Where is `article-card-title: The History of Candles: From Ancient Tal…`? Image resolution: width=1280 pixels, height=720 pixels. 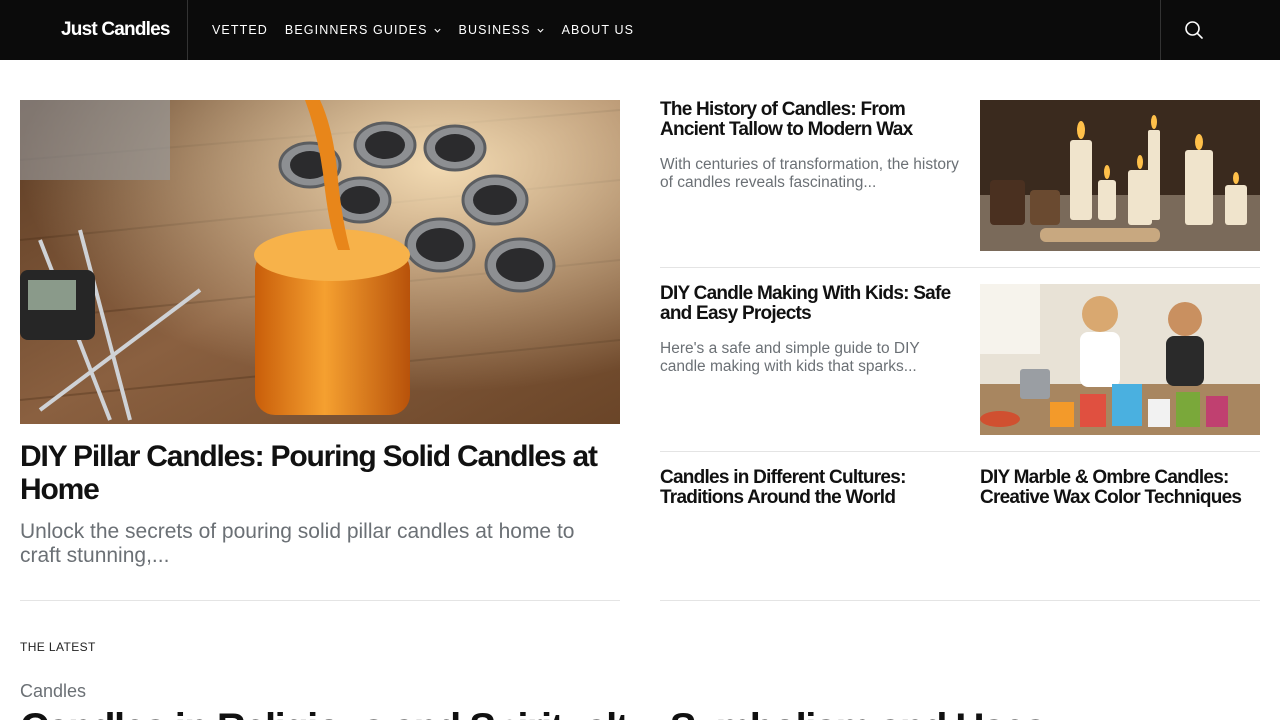 article-card-title: The History of Candles: From Ancient Tal… is located at coordinates (810, 120).